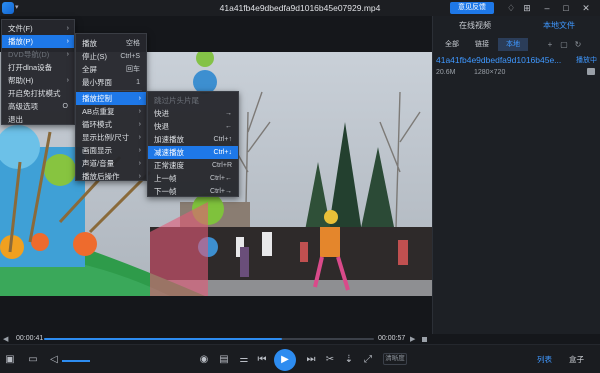  Describe the element at coordinates (38, 41) in the screenshot. I see `menu-item-play: 播放(P) ›` at that location.